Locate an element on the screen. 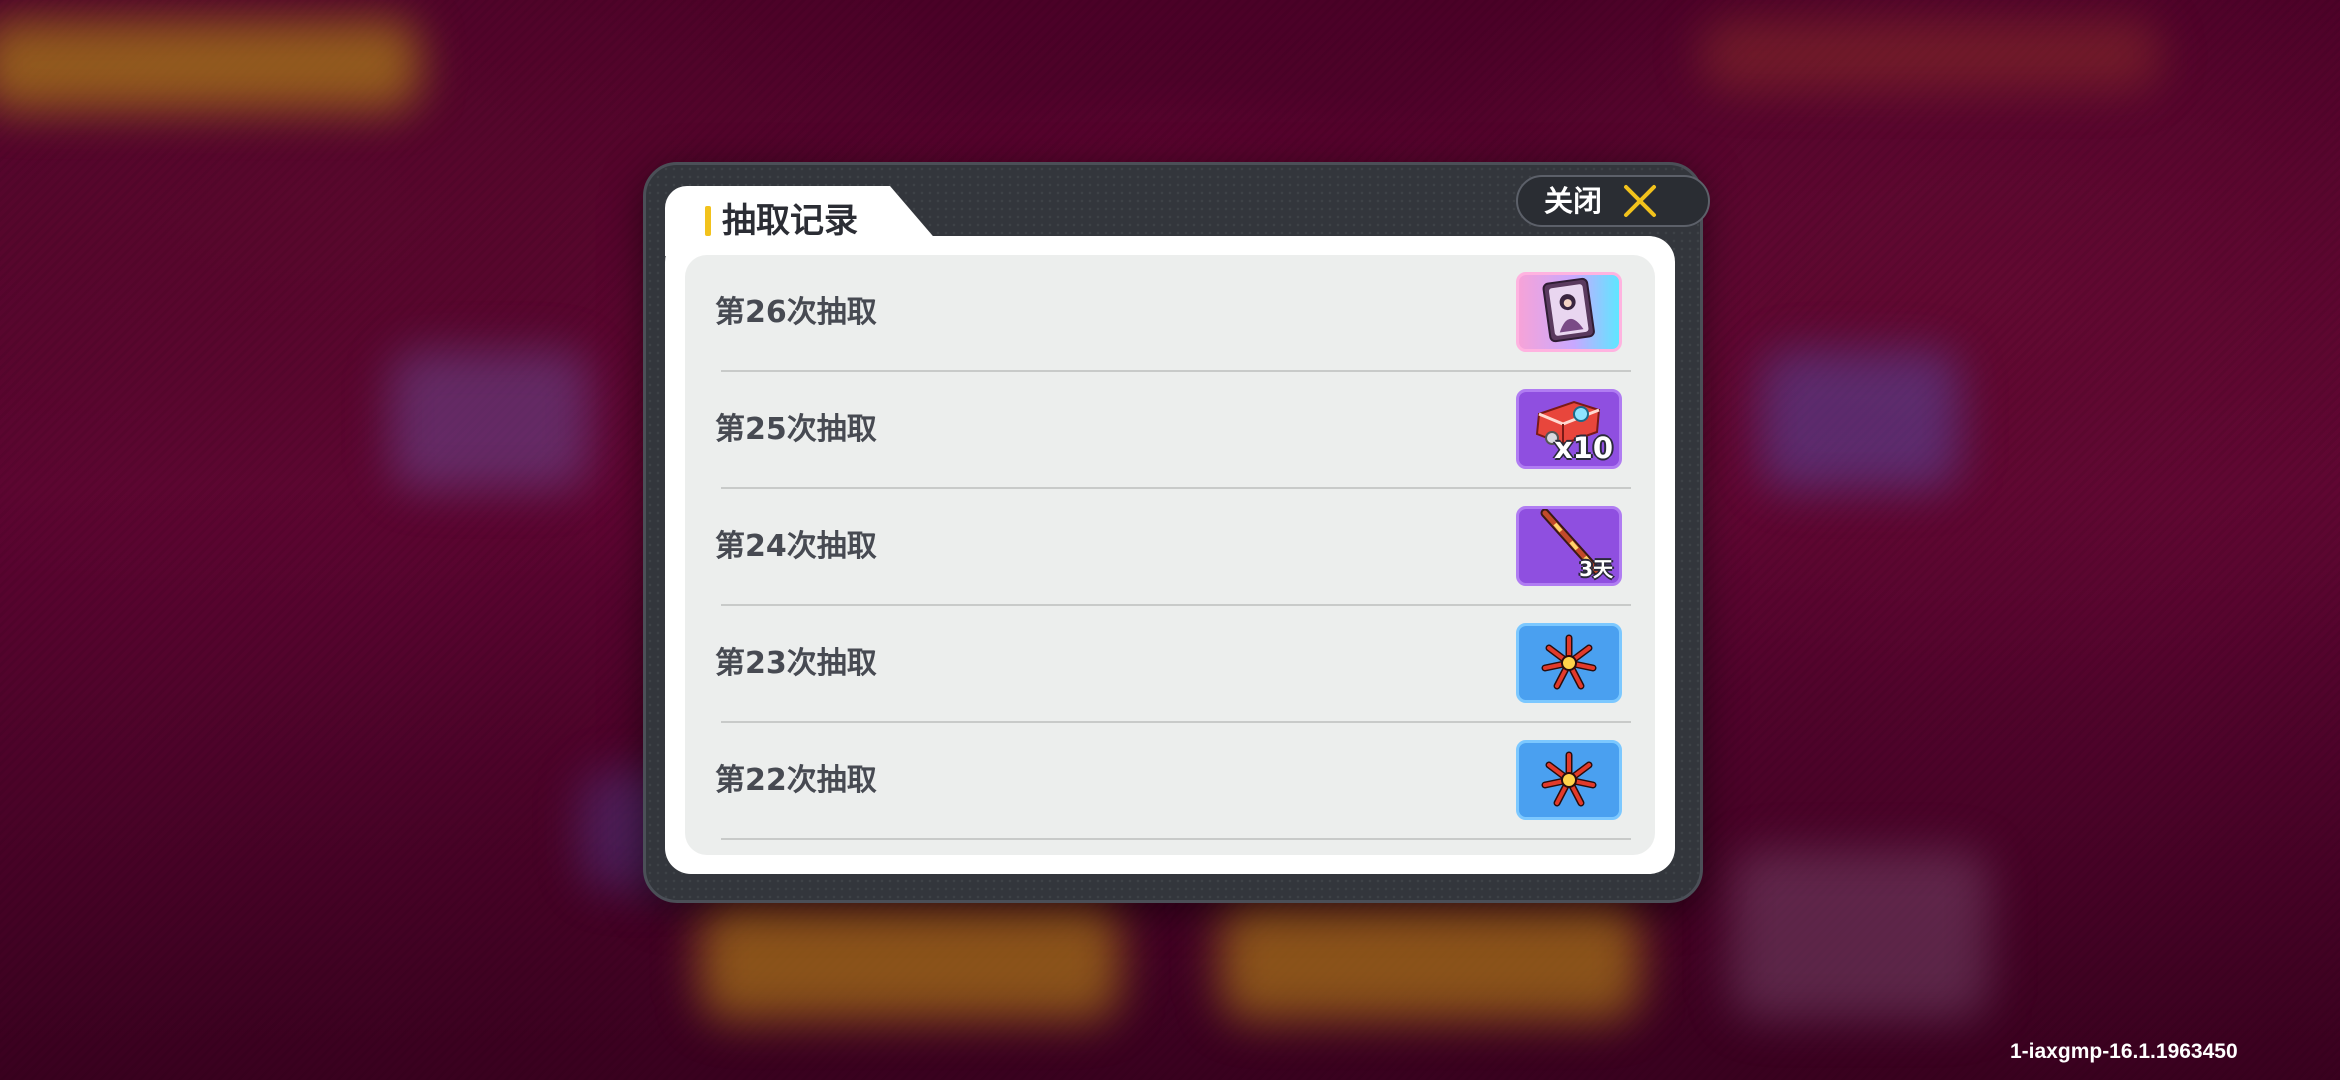  record-label: 第25次抽取 is located at coordinates (796, 429).